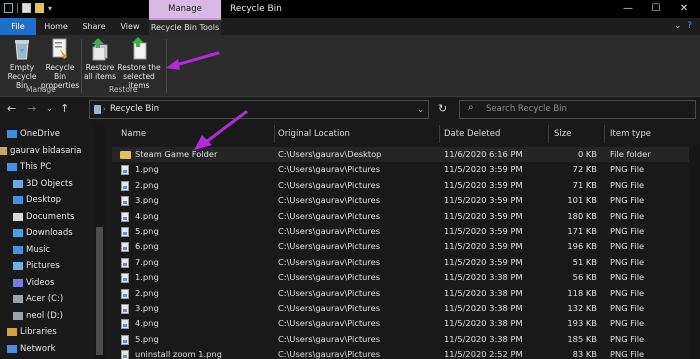 Image resolution: width=700 pixels, height=359 pixels. Describe the element at coordinates (38, 349) in the screenshot. I see `nav-item-label: Network` at that location.